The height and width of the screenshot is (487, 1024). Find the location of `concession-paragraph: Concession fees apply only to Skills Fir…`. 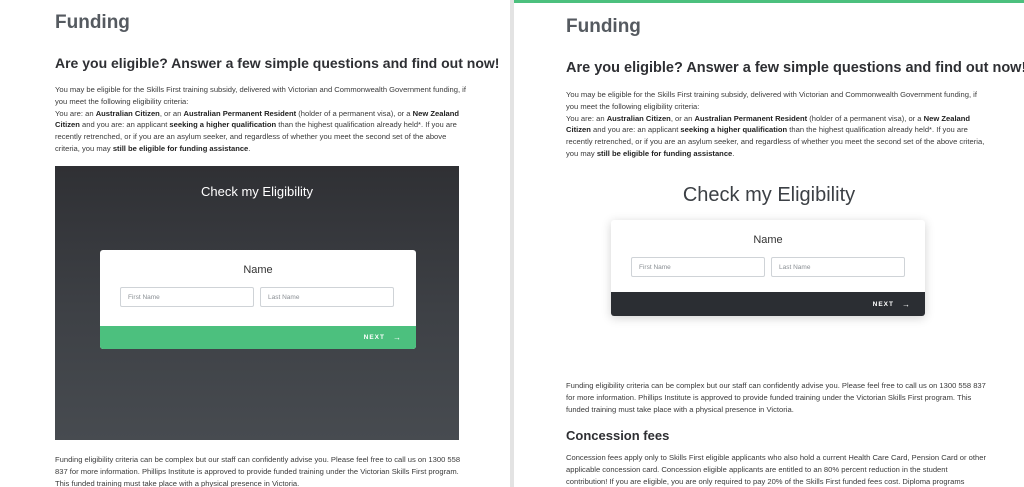

concession-paragraph: Concession fees apply only to Skills Fir… is located at coordinates (776, 469).